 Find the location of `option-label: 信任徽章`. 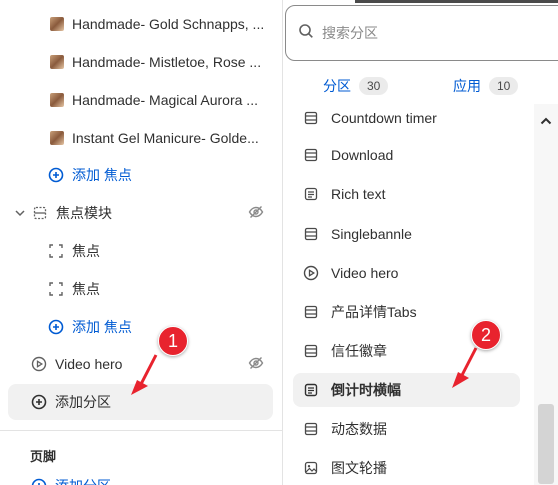

option-label: 信任徽章 is located at coordinates (359, 351).